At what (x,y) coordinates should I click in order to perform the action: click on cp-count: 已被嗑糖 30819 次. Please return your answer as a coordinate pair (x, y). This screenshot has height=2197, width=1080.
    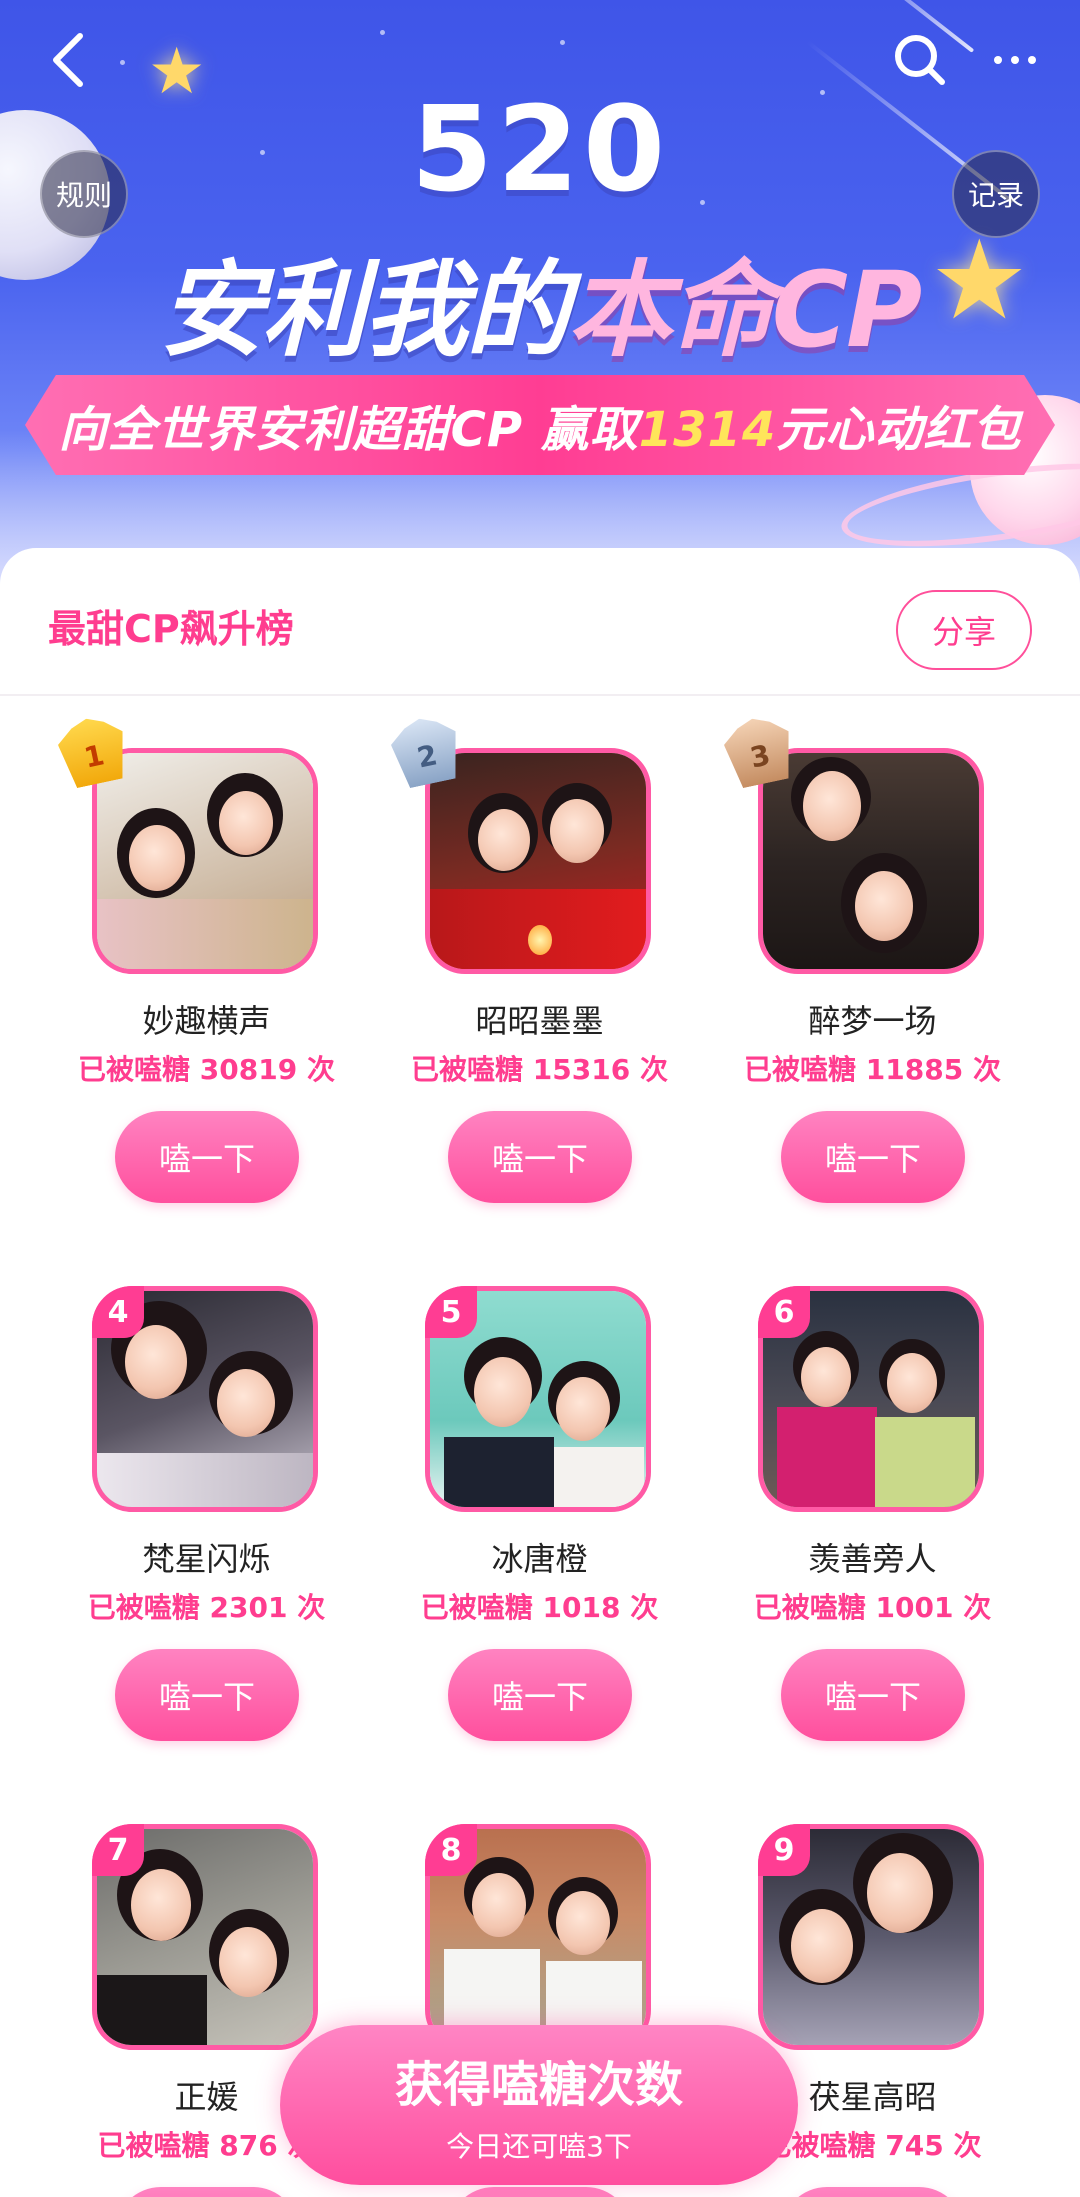
    Looking at the image, I should click on (206, 1069).